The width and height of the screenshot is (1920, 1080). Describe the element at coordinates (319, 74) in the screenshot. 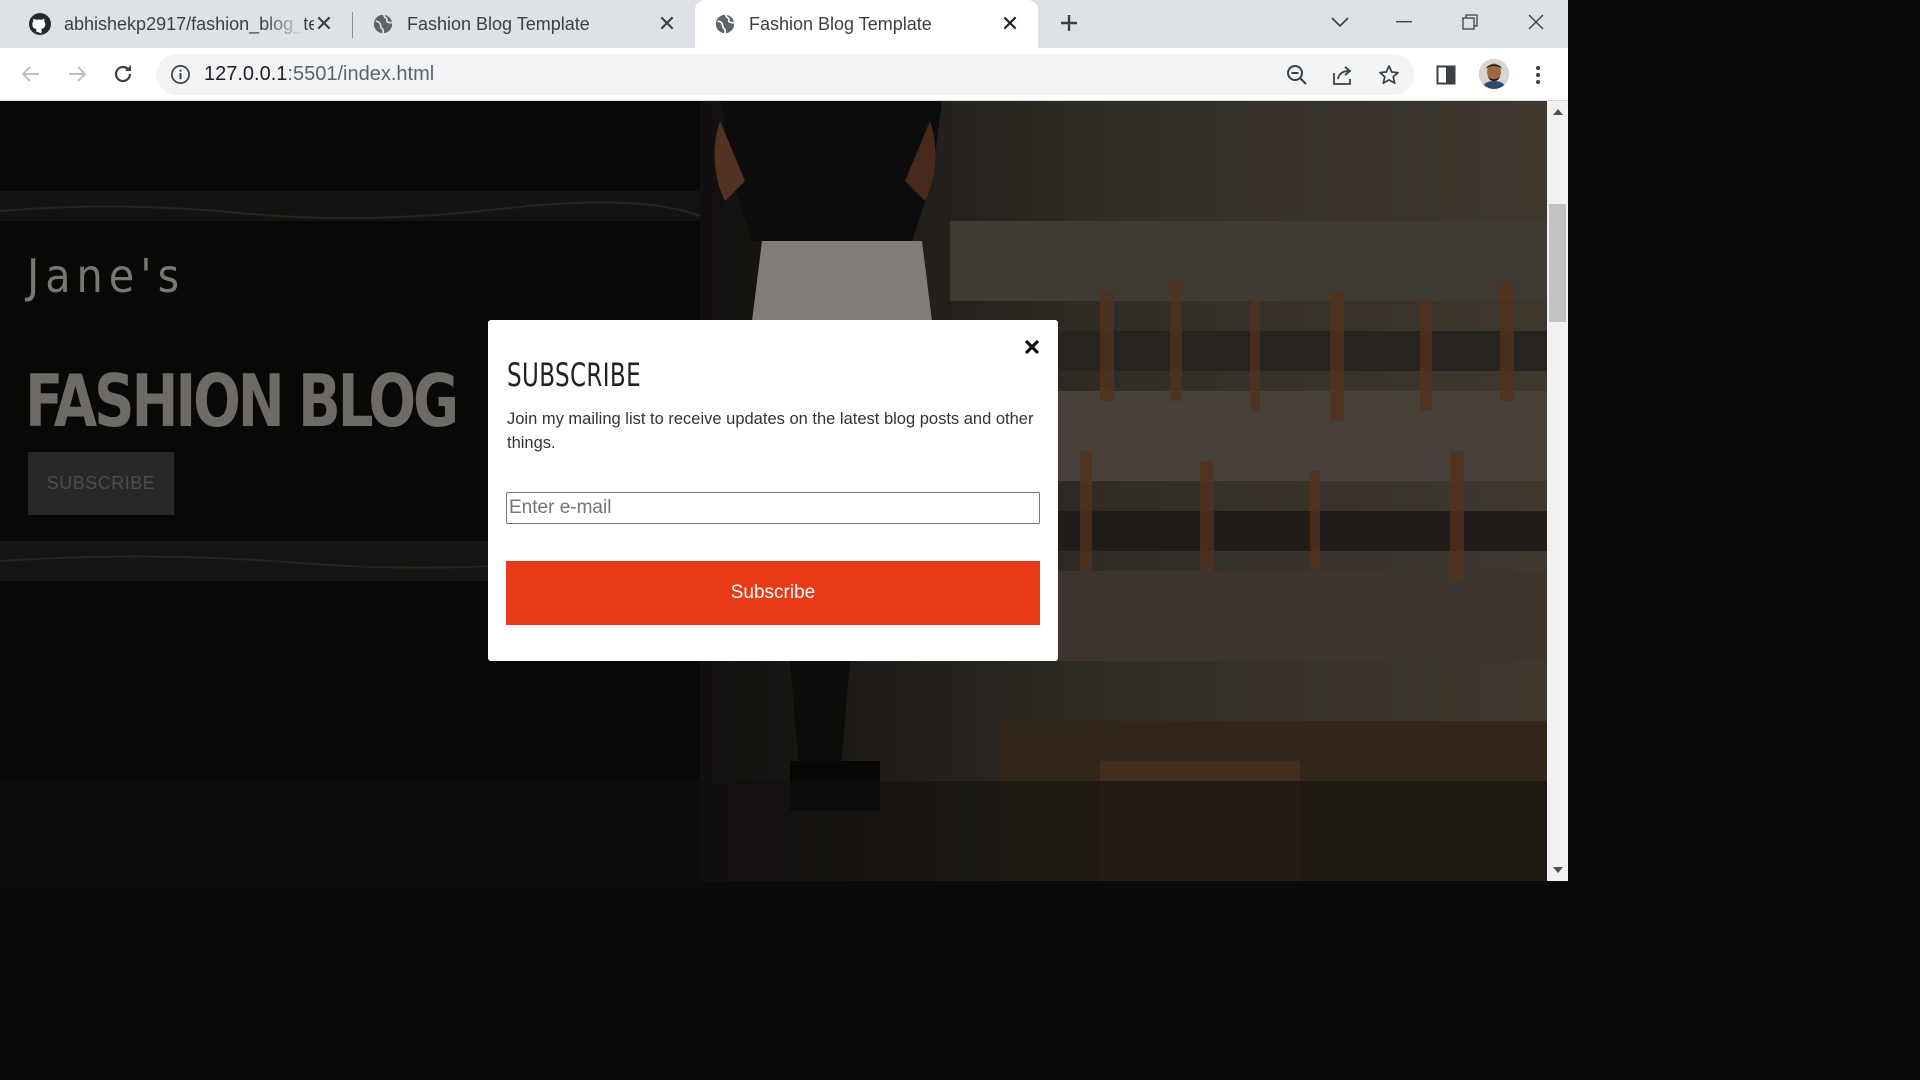

I see `url-text: 127.0.0.1:5501/index.html` at that location.